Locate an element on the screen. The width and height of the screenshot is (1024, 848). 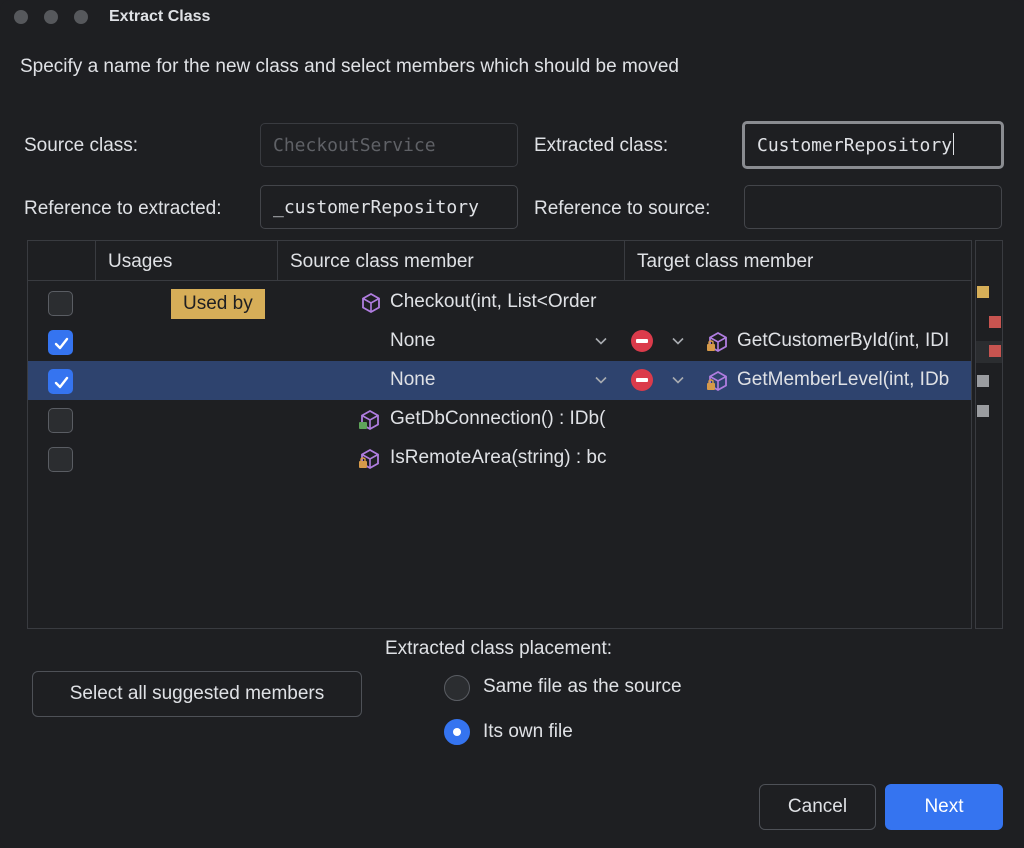
extracted-class-label: Extracted class: is located at coordinates (601, 145).